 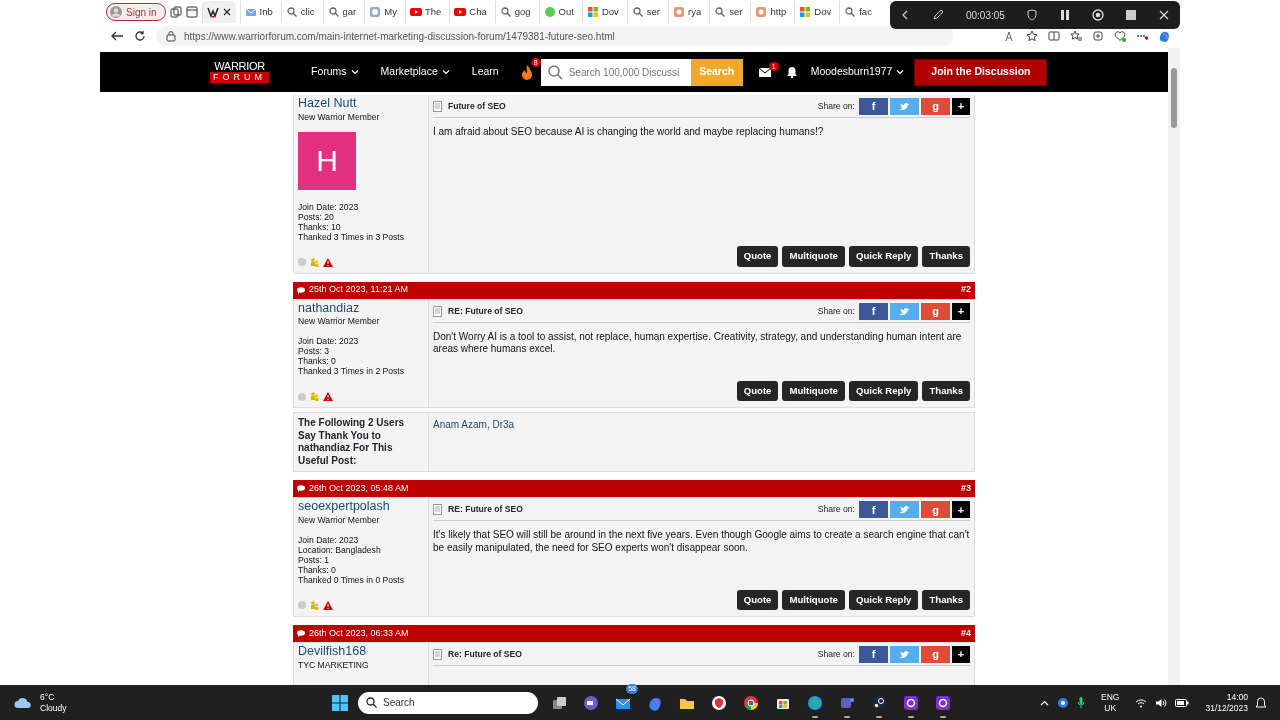 What do you see at coordinates (361, 104) in the screenshot?
I see `username-link: Hazel Nutt` at bounding box center [361, 104].